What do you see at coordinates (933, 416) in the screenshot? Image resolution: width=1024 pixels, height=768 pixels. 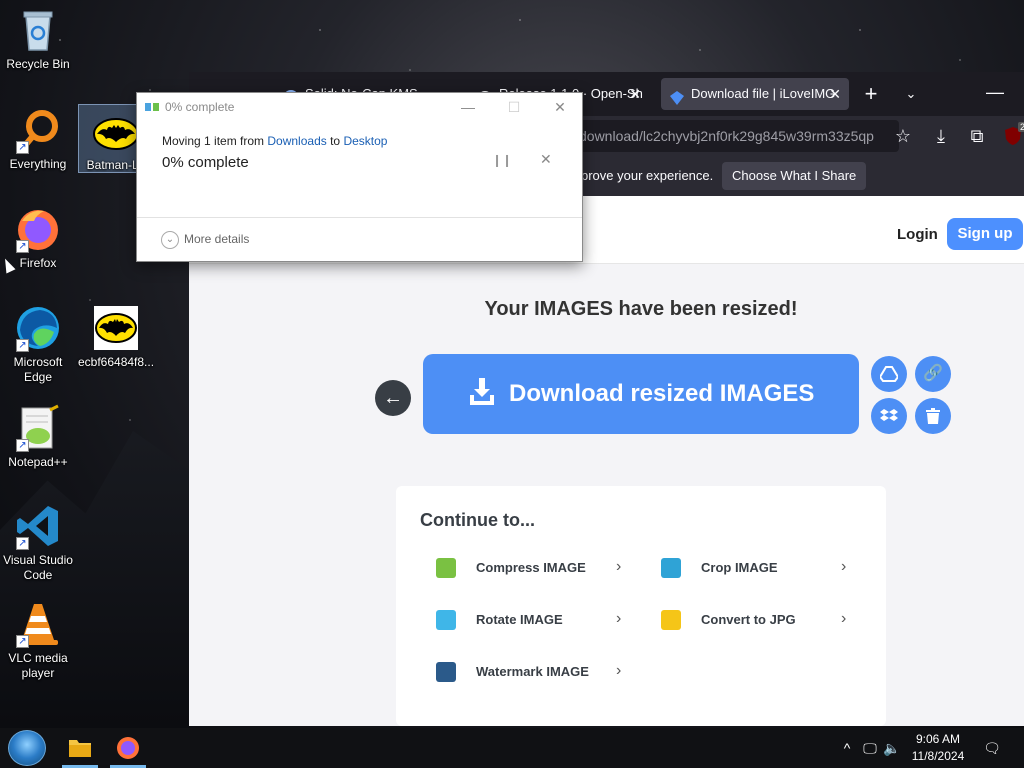 I see `trash-icon` at bounding box center [933, 416].